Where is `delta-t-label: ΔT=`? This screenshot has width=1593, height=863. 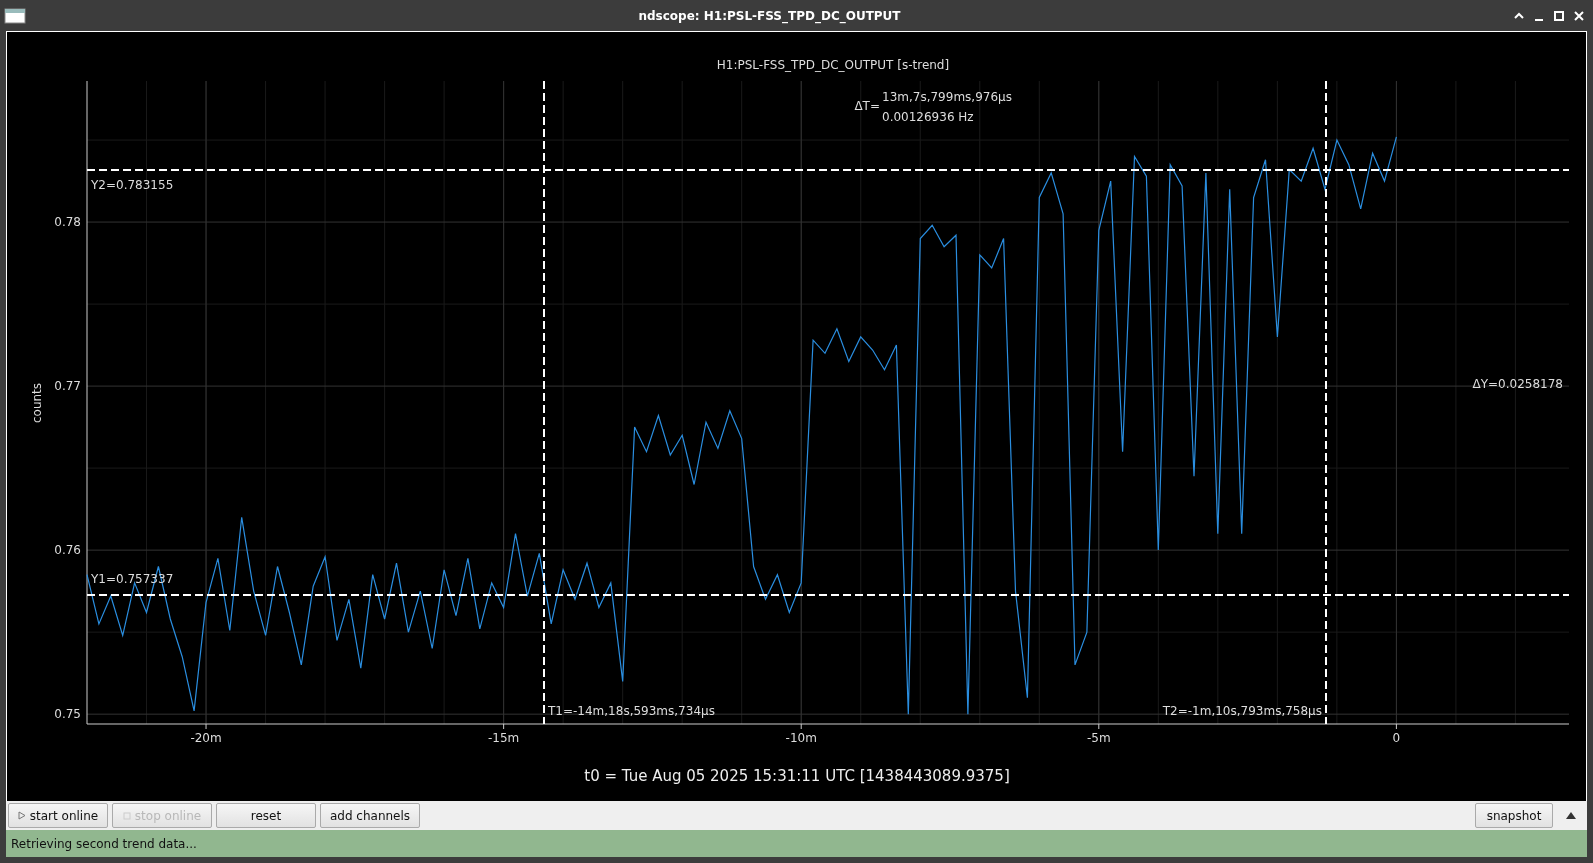
delta-t-label: ΔT= is located at coordinates (867, 106).